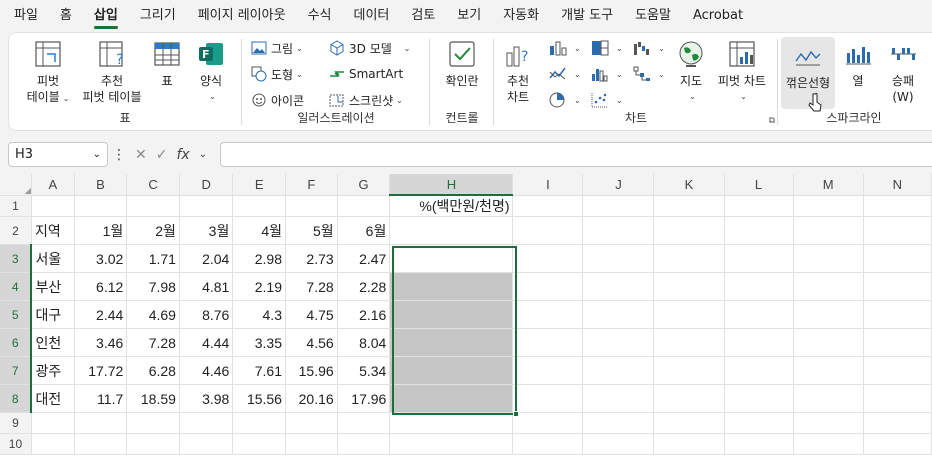  Describe the element at coordinates (206, 370) in the screenshot. I see `value-cell: 4.46` at that location.